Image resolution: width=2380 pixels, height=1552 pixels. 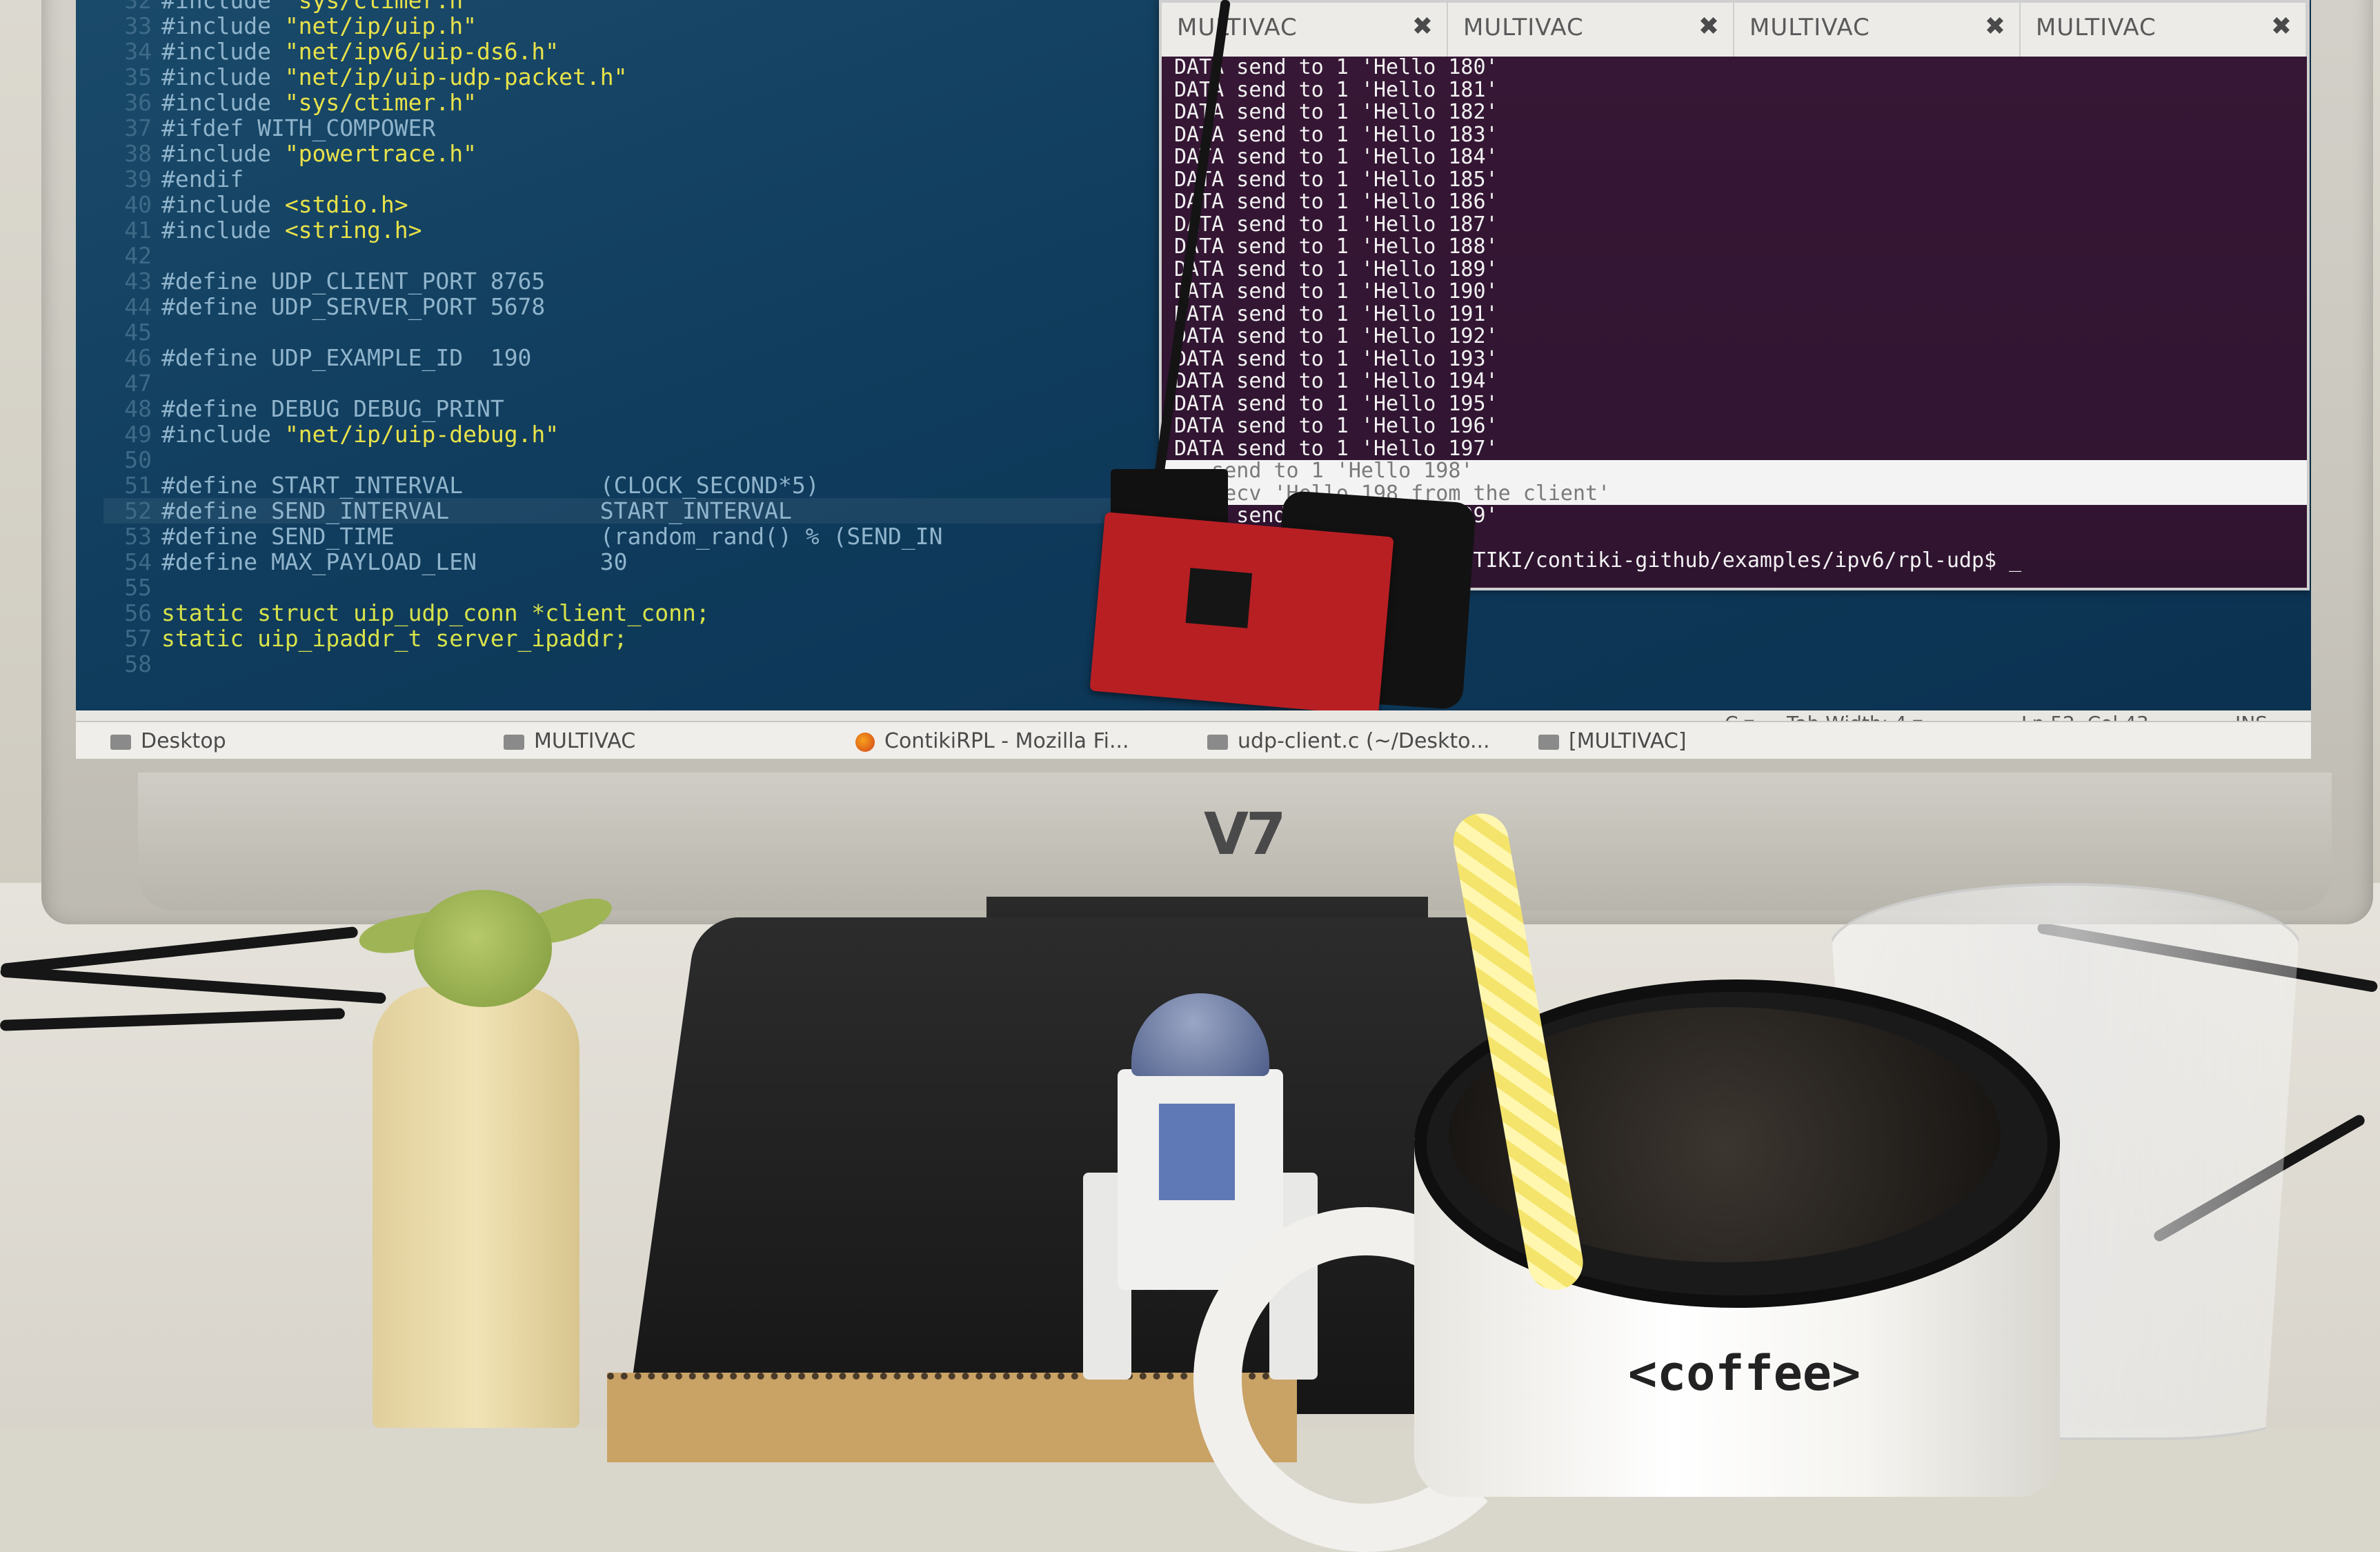 What do you see at coordinates (669, 204) in the screenshot?
I see `code-line: 40 #include <stdio.h>` at bounding box center [669, 204].